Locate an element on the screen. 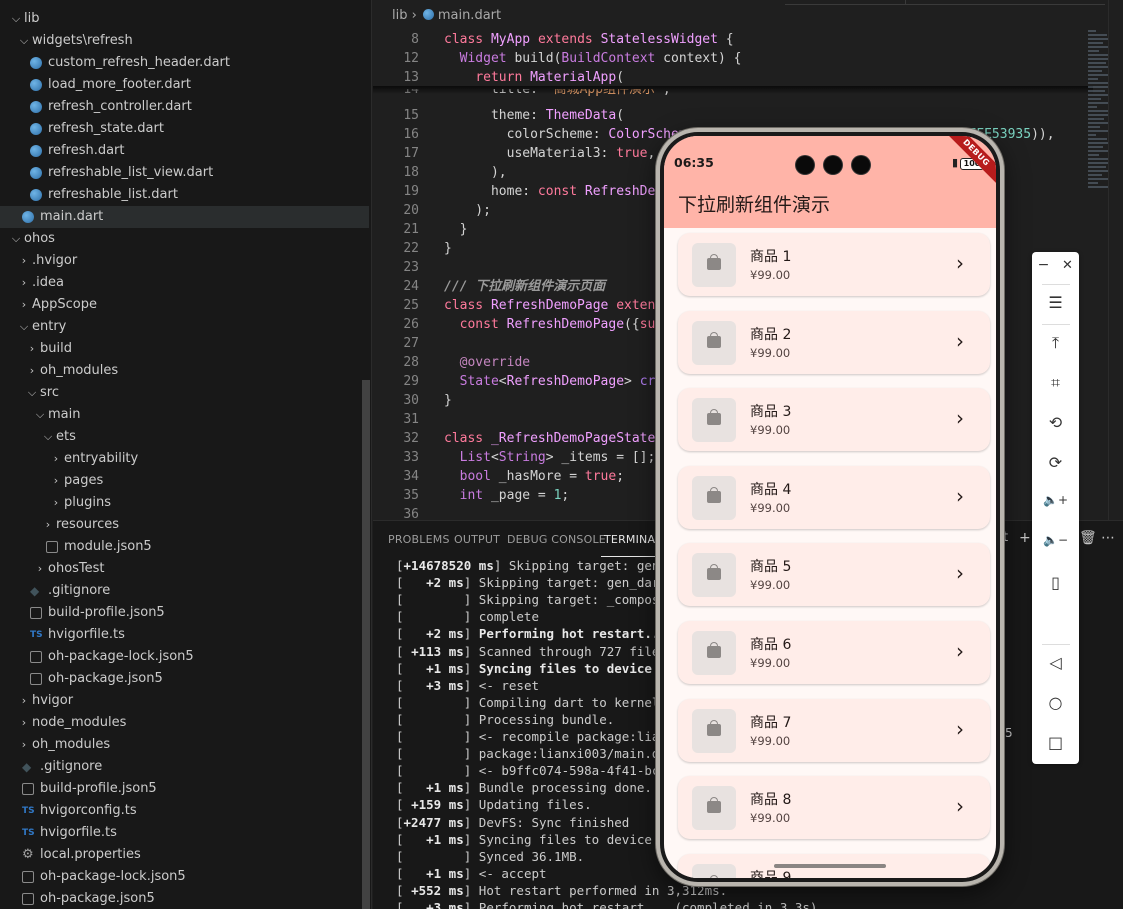 This screenshot has width=1123, height=909. file-item: load_more_footer.dart is located at coordinates (184, 85).